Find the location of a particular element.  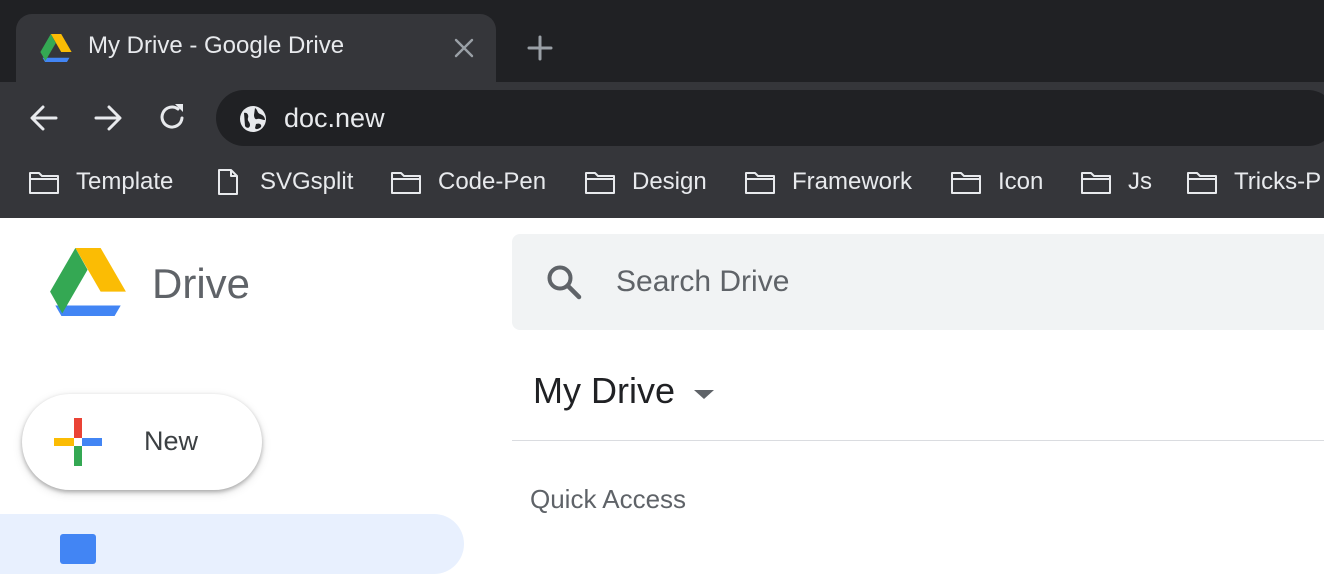

search-input is located at coordinates (916, 282).